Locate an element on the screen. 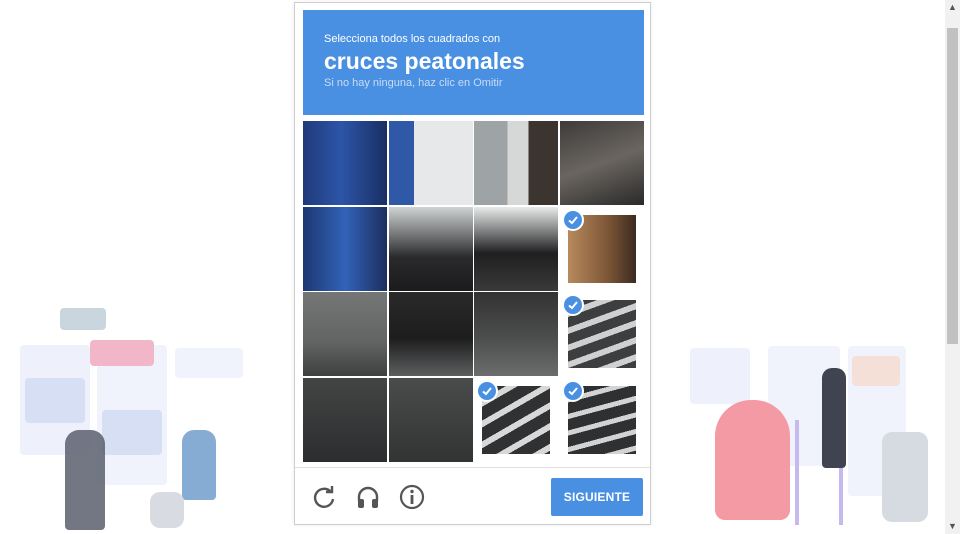 The height and width of the screenshot is (534, 960). bg-toggle-card is located at coordinates (122, 353).